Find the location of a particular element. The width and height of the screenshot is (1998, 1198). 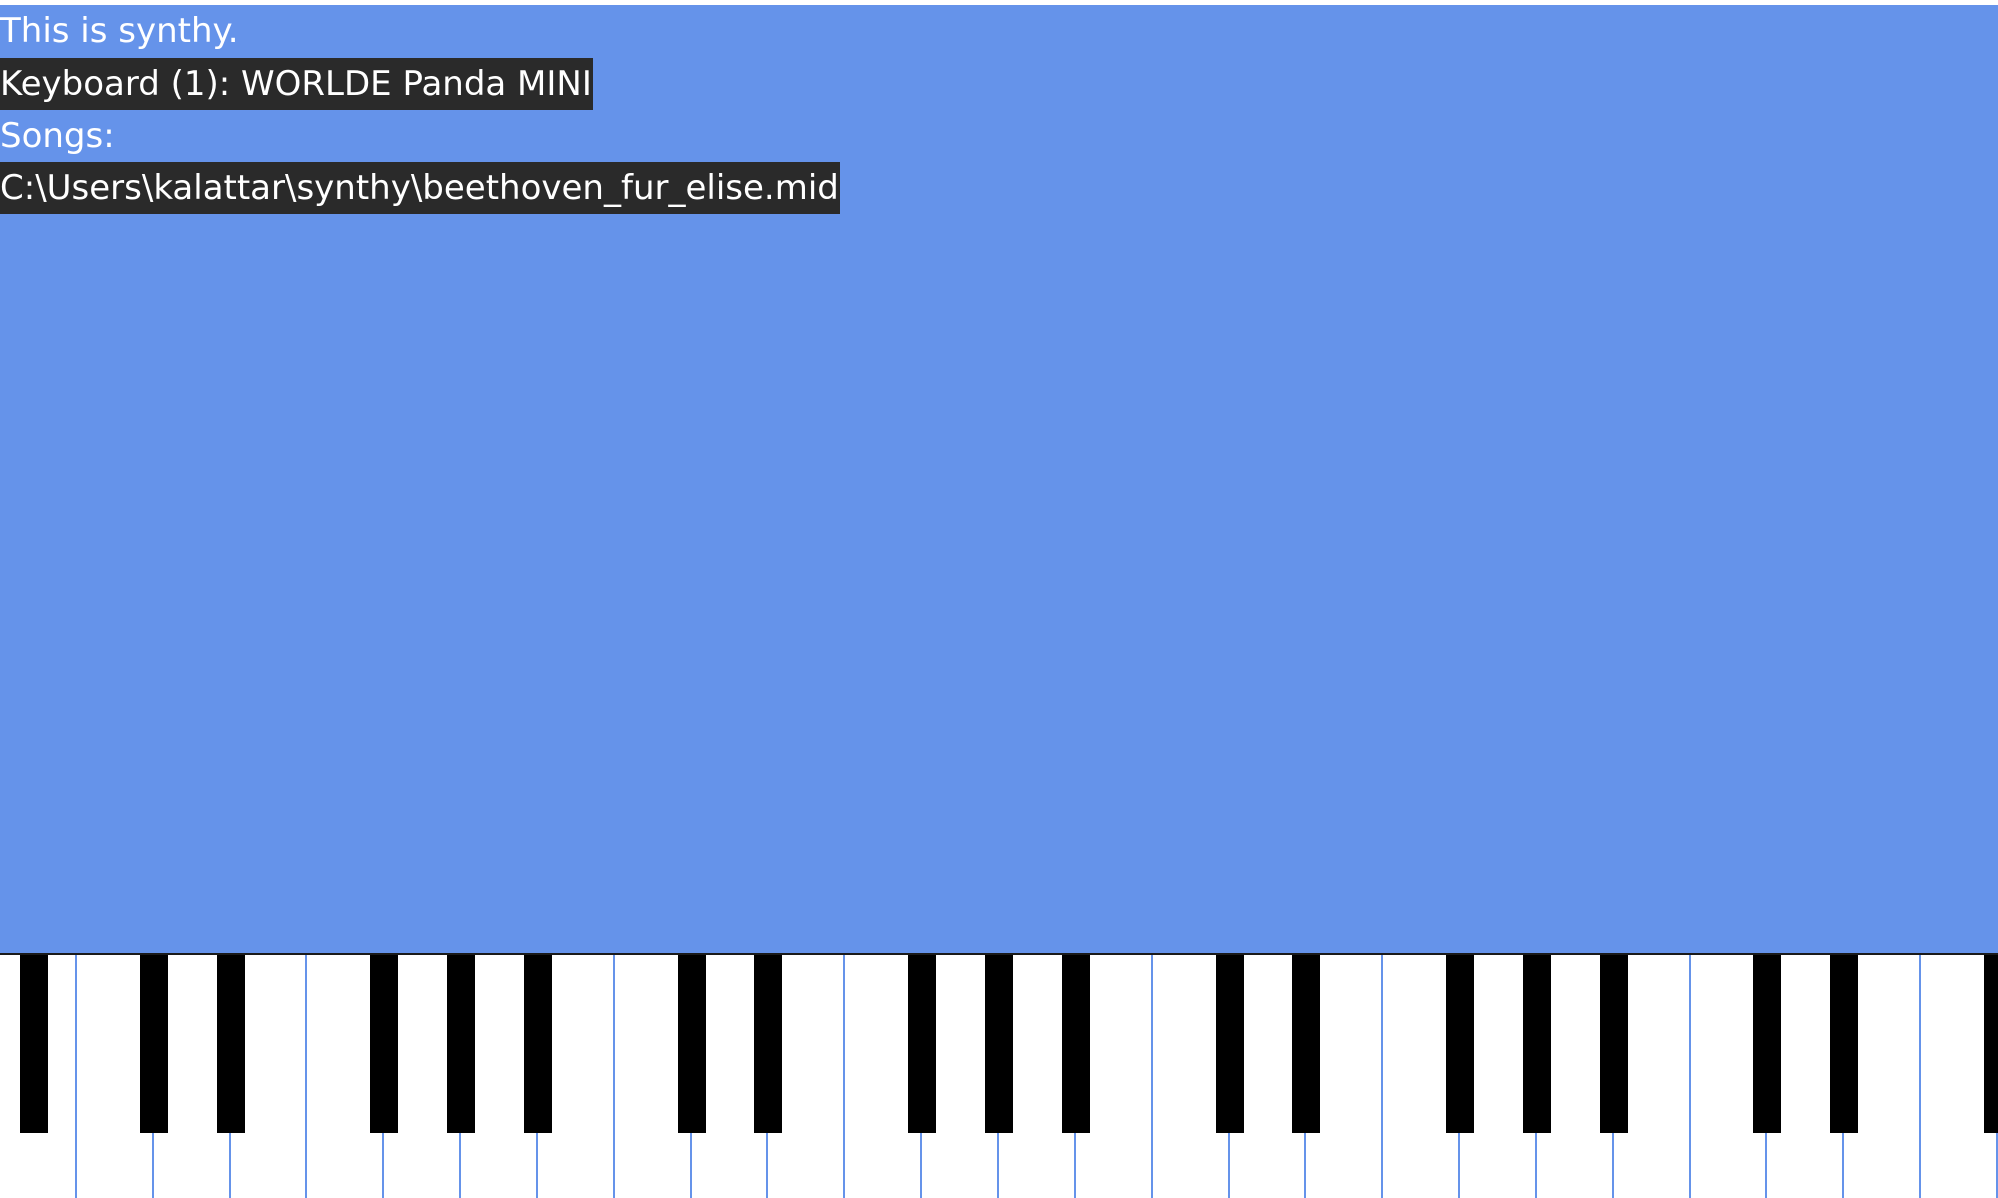

songs-heading: Songs: is located at coordinates (57, 136).